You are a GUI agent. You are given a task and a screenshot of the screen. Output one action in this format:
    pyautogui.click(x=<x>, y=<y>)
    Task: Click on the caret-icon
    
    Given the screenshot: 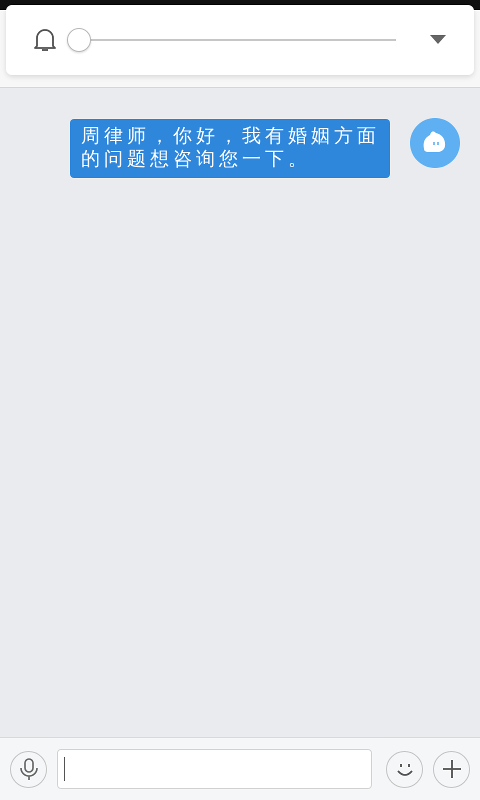 What is the action you would take?
    pyautogui.click(x=438, y=40)
    